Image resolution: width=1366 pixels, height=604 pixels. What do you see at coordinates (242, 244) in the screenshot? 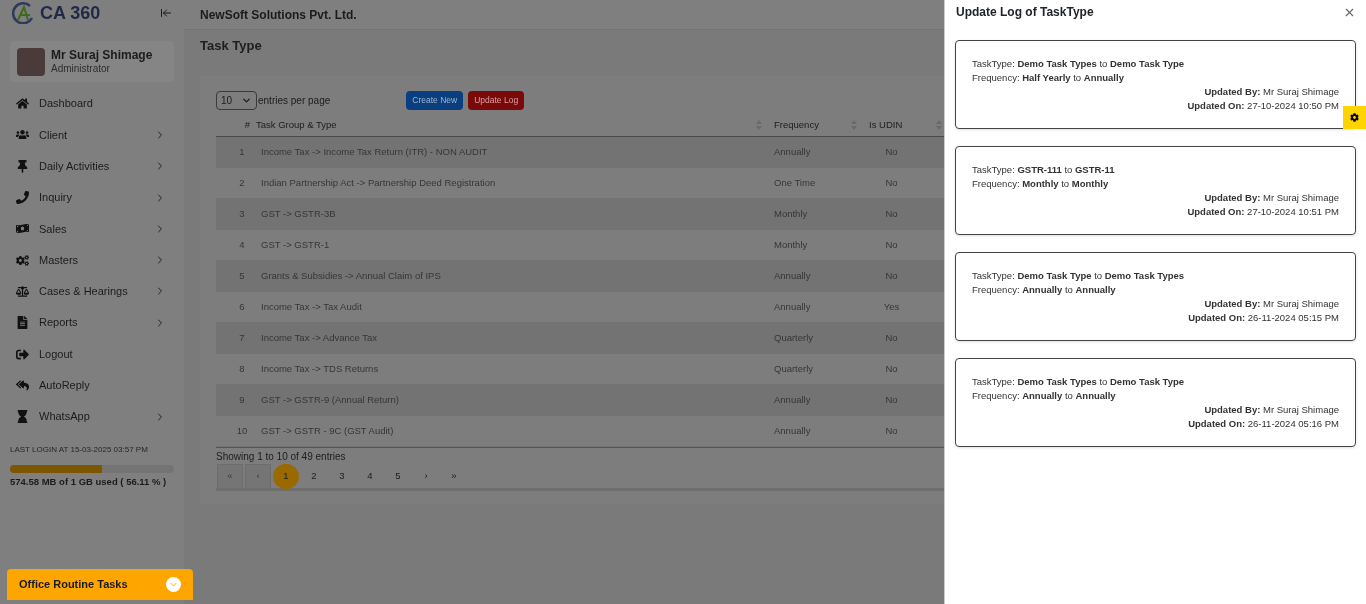
I see `row-number: 4` at bounding box center [242, 244].